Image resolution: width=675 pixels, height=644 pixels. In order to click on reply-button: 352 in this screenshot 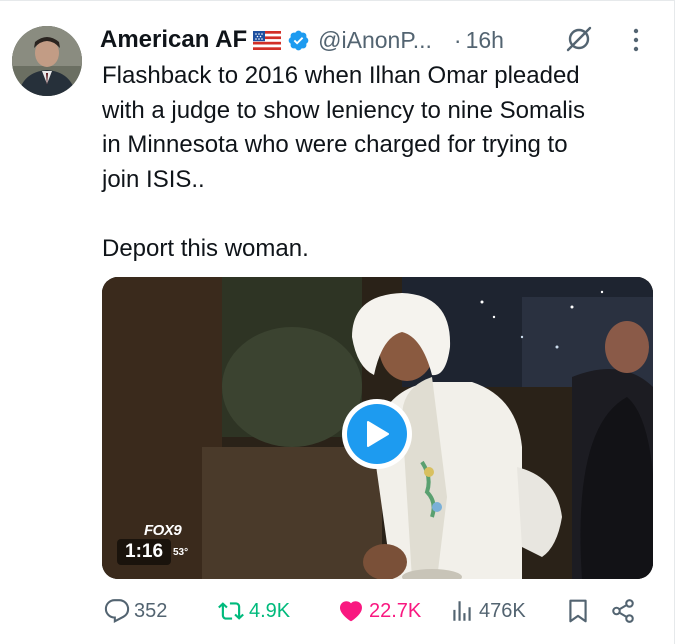, I will do `click(135, 611)`.